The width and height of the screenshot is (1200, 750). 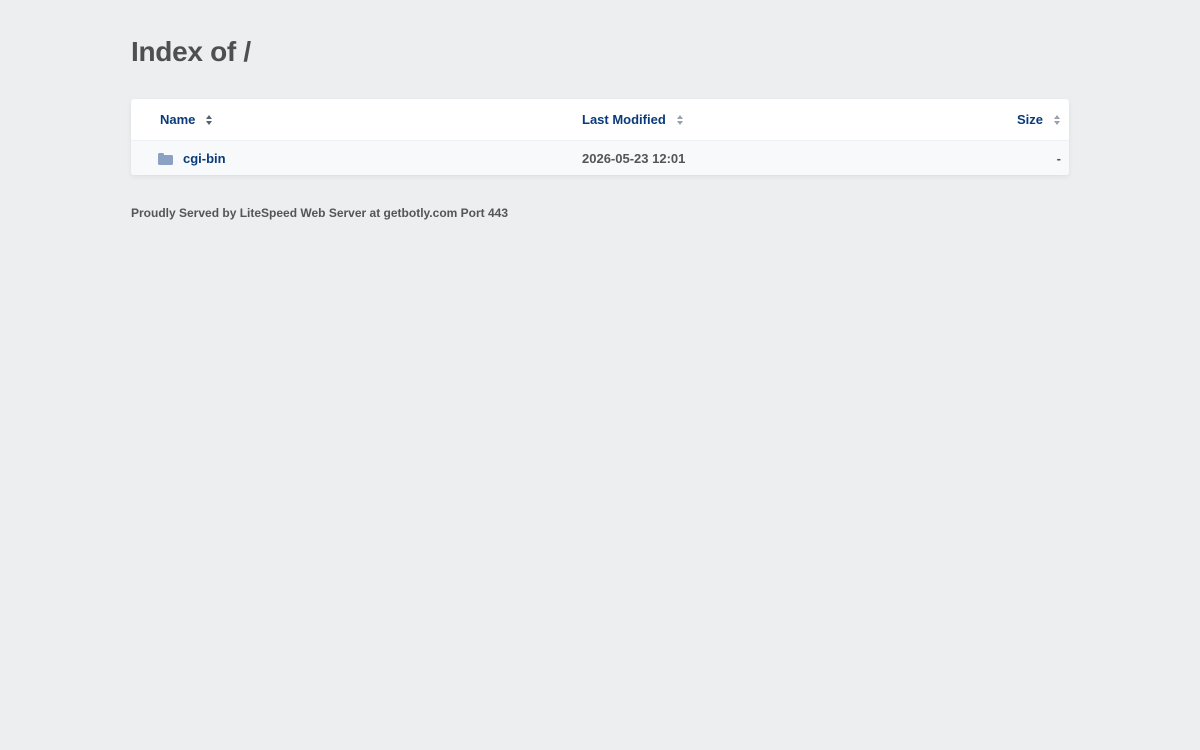 What do you see at coordinates (191, 51) in the screenshot?
I see `page-title: Index of /` at bounding box center [191, 51].